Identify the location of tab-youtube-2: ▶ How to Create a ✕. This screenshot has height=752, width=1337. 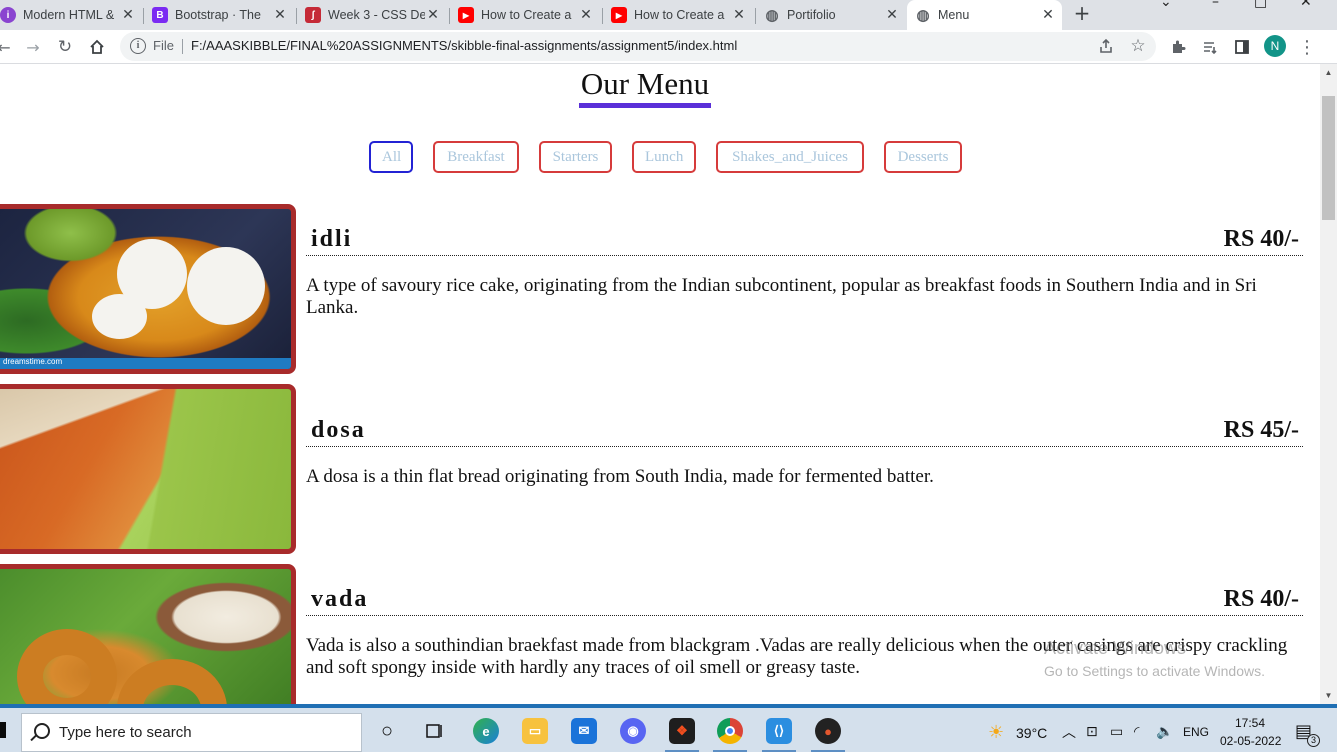
(678, 15).